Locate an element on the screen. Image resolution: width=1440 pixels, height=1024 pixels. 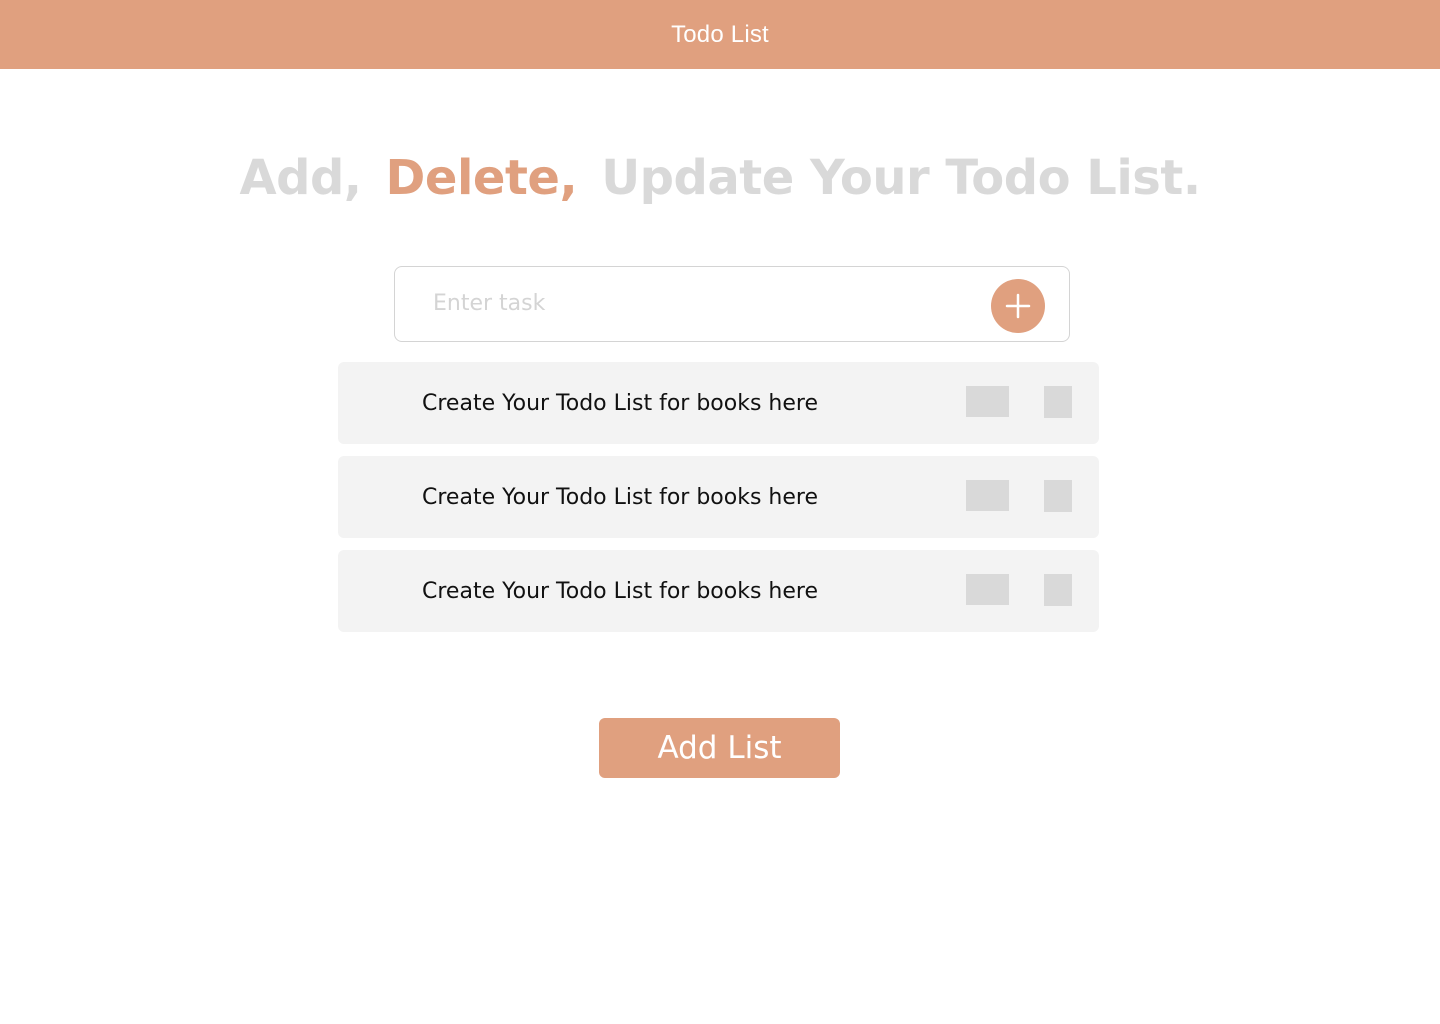
page-headline: Add, Delete, Update Your Todo List. is located at coordinates (720, 178).